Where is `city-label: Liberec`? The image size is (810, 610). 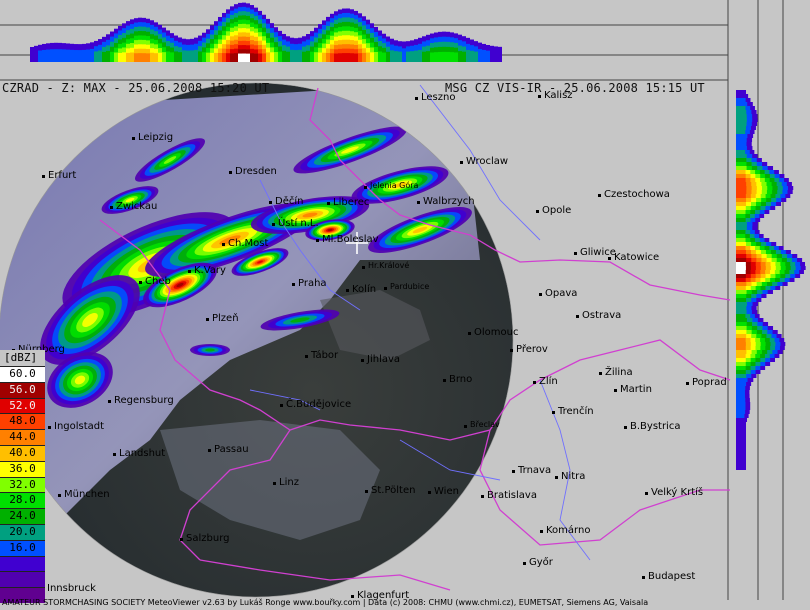 city-label: Liberec is located at coordinates (351, 202).